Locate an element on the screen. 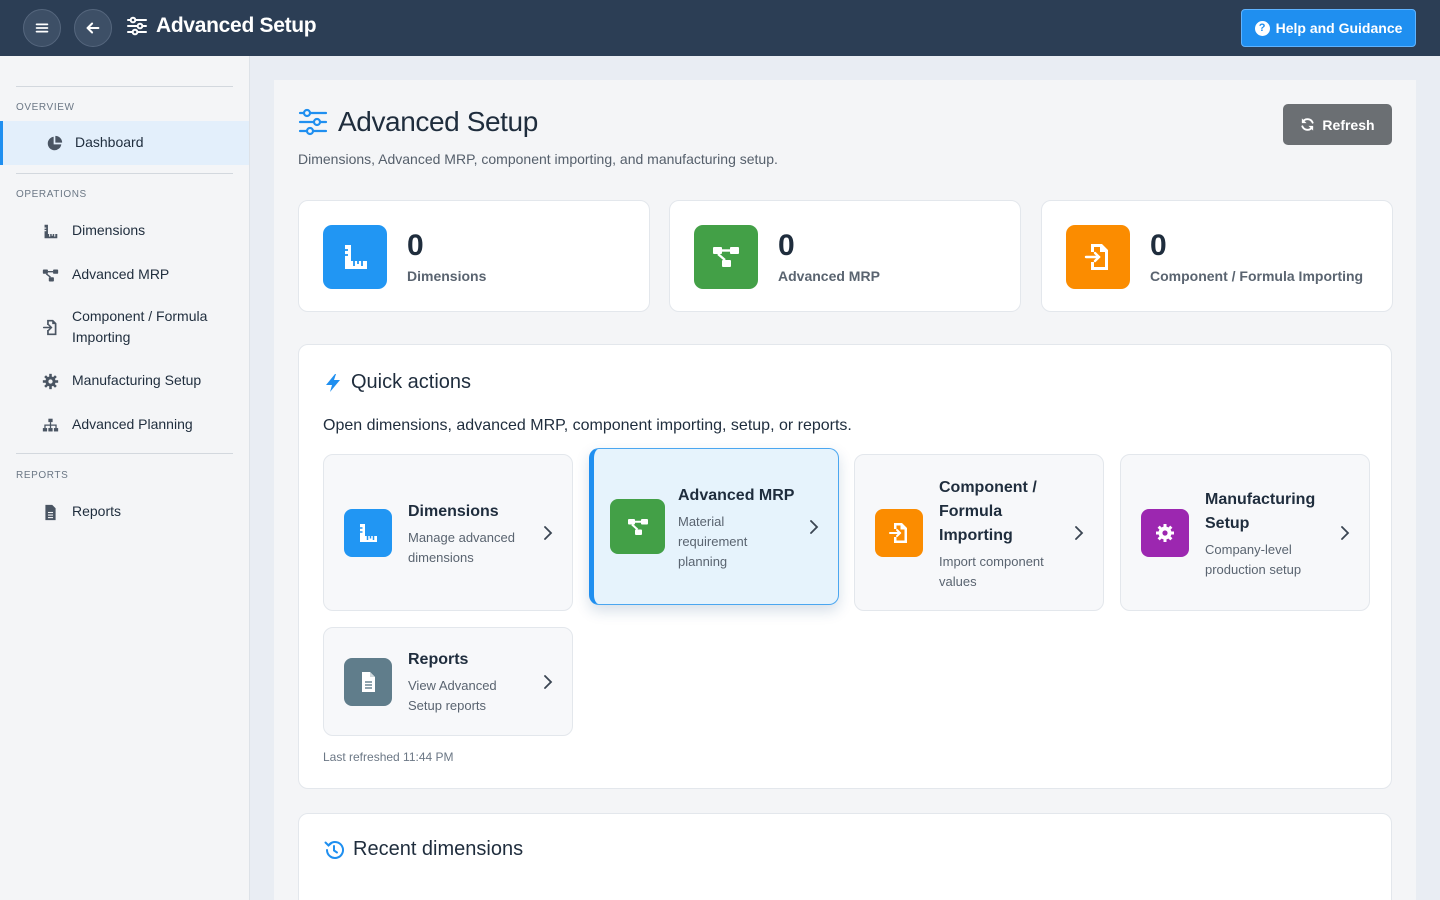 Image resolution: width=1440 pixels, height=900 pixels. quick-action-desc: Manage advanced dimensions is located at coordinates (461, 547).